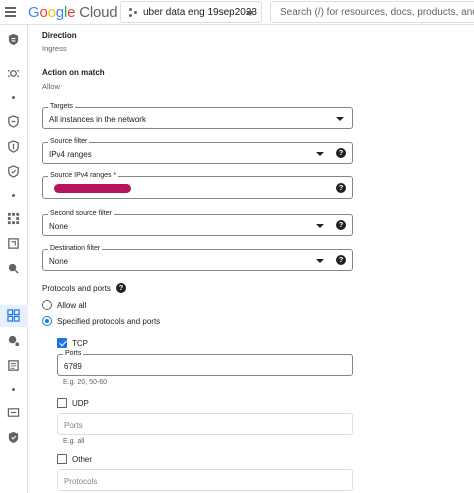 This screenshot has height=493, width=474. What do you see at coordinates (81, 213) in the screenshot?
I see `second-source-filter-label: Second source filter` at bounding box center [81, 213].